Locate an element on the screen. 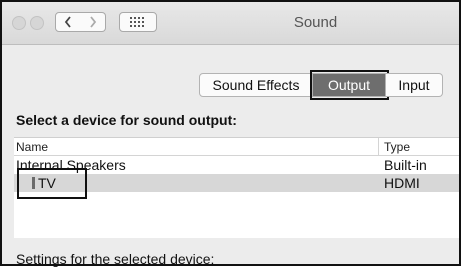 The height and width of the screenshot is (267, 461). tab-output: Output is located at coordinates (349, 85).